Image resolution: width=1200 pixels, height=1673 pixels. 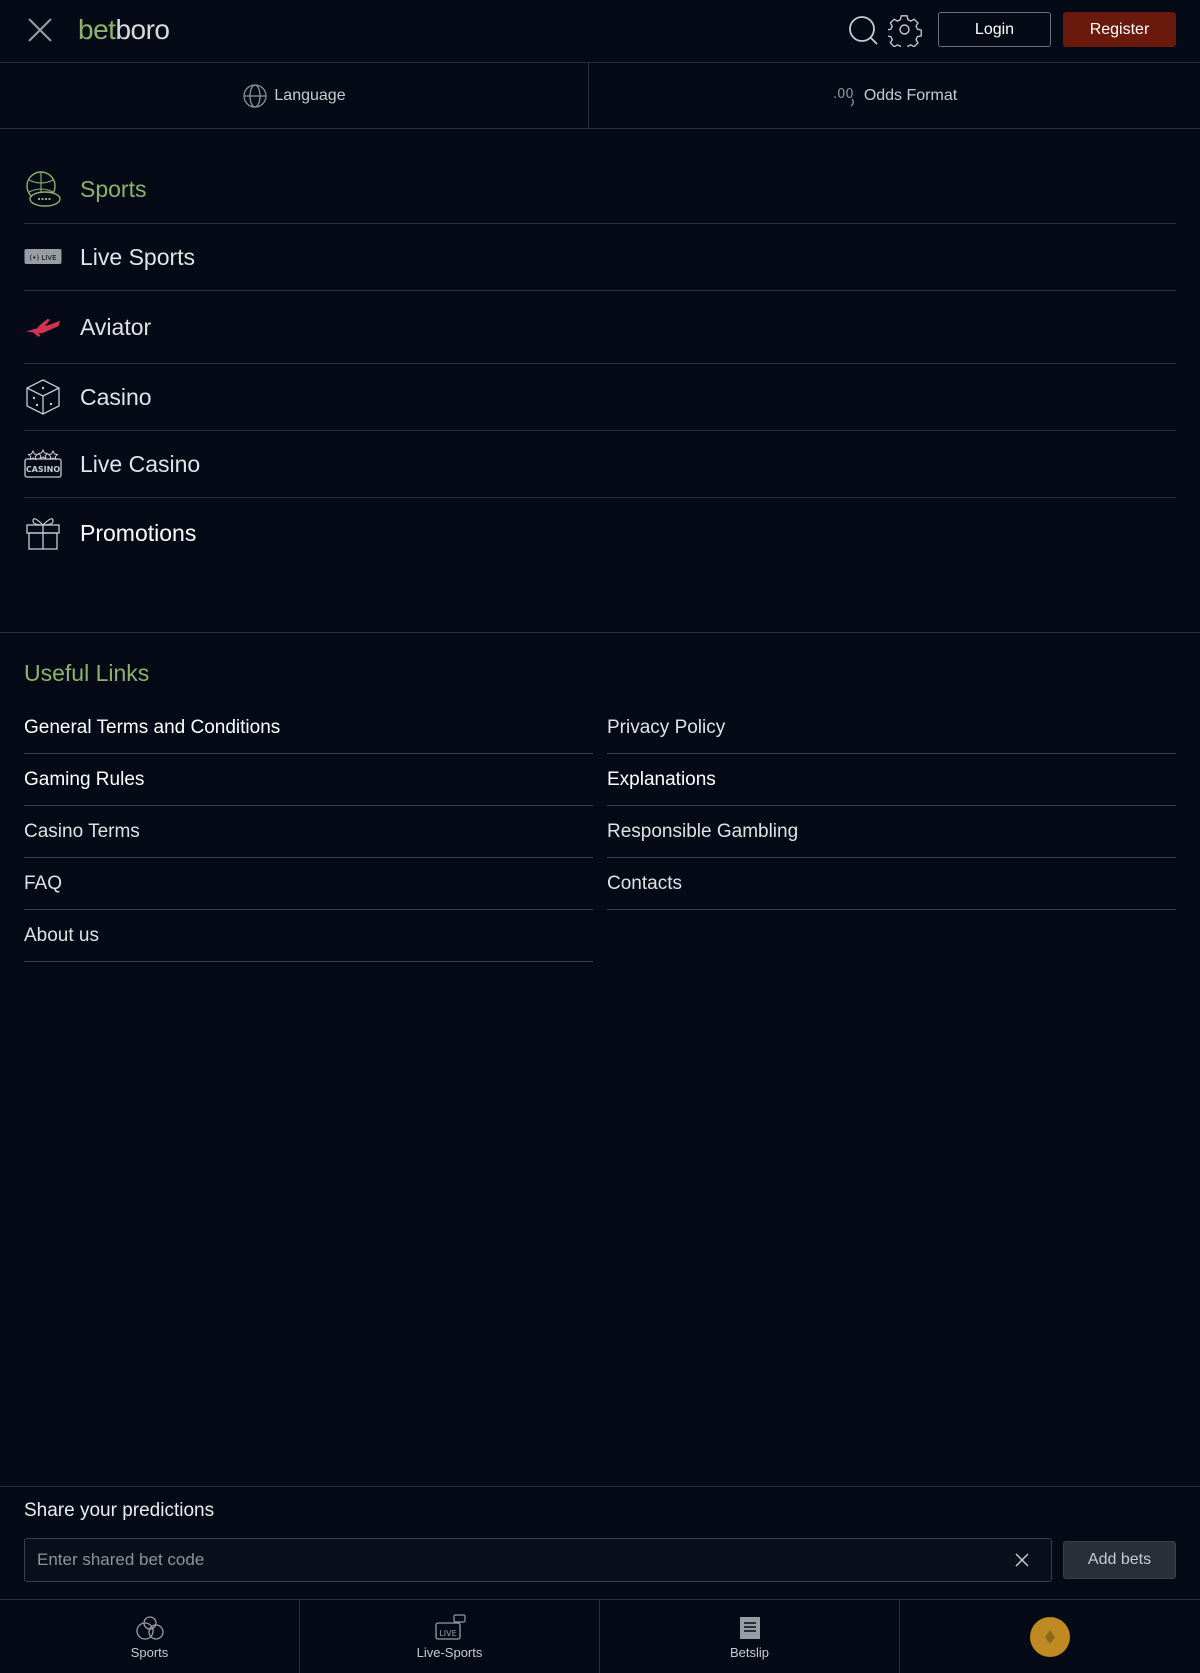 What do you see at coordinates (138, 256) in the screenshot?
I see `menu-item-label: Live Sports` at bounding box center [138, 256].